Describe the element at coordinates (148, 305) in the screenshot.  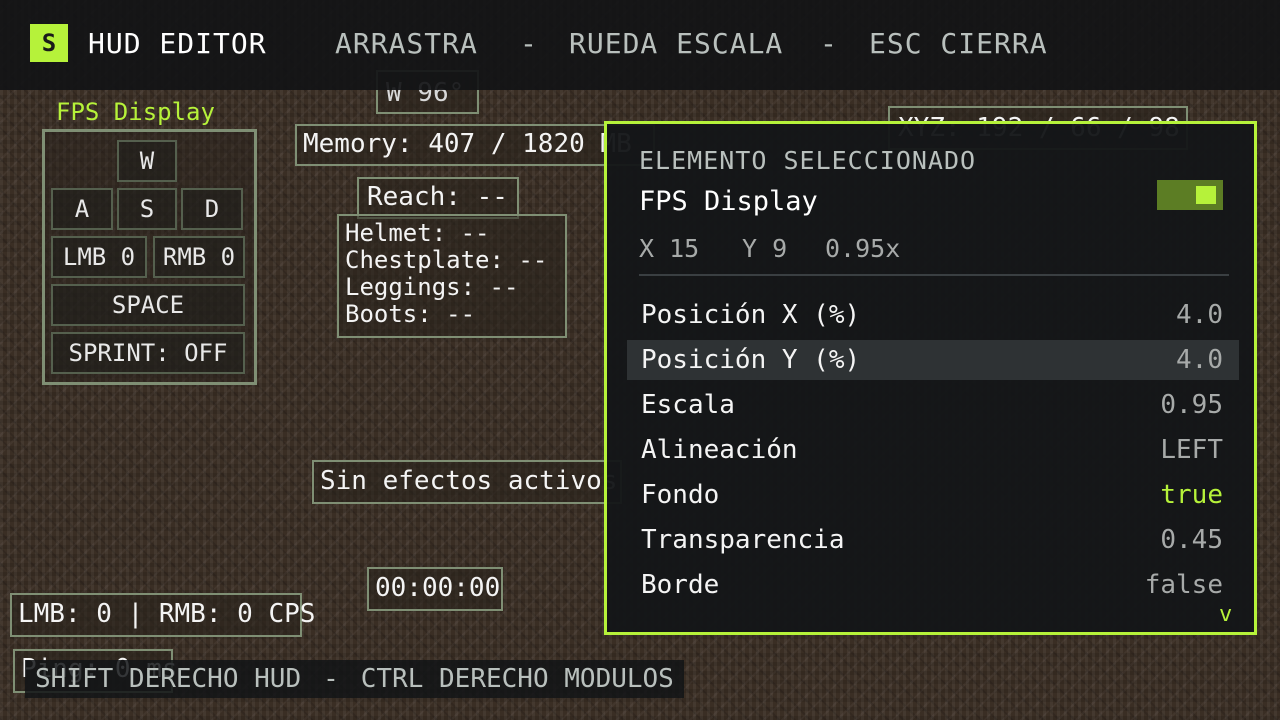
I see `key-space: SPACE` at that location.